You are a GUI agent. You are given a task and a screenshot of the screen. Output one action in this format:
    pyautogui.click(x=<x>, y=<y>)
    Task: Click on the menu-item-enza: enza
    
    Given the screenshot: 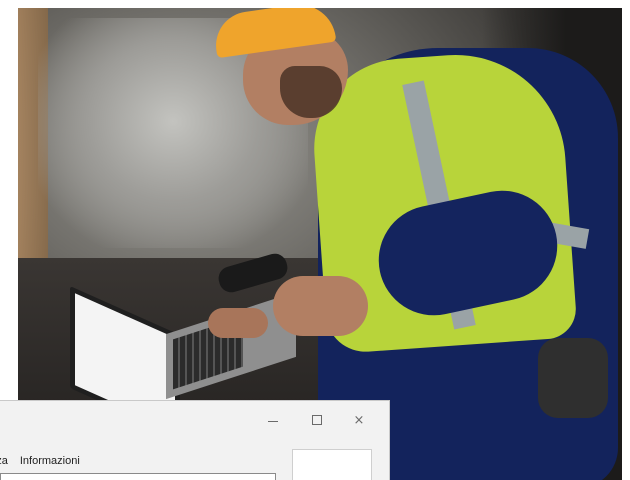 What is the action you would take?
    pyautogui.click(x=7, y=461)
    